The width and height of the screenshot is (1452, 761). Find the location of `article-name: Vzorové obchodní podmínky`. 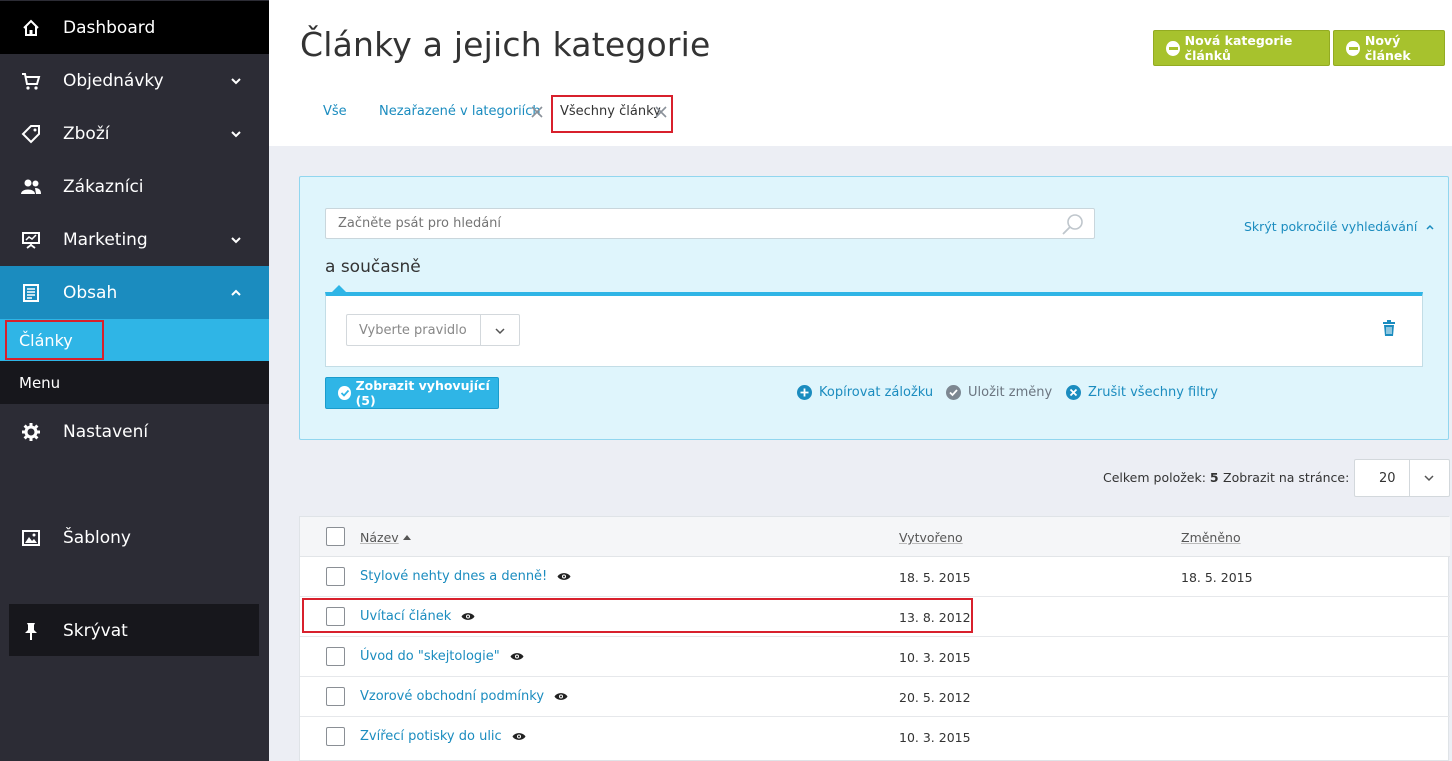

article-name: Vzorové obchodní podmínky is located at coordinates (452, 696).